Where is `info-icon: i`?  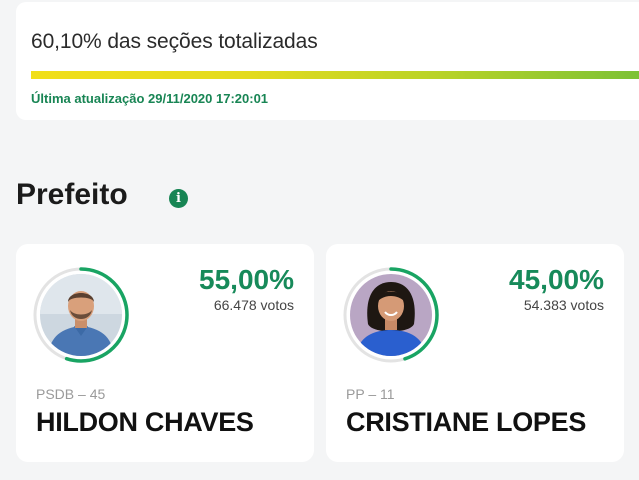
info-icon: i is located at coordinates (178, 198).